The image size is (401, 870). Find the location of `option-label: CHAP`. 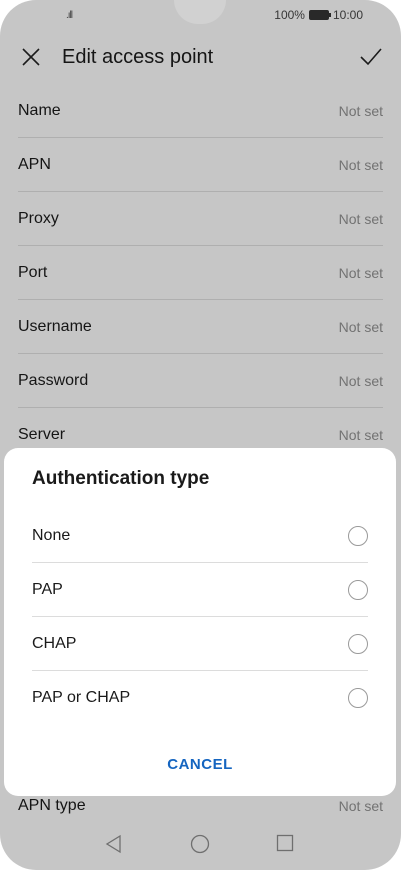

option-label: CHAP is located at coordinates (54, 643).